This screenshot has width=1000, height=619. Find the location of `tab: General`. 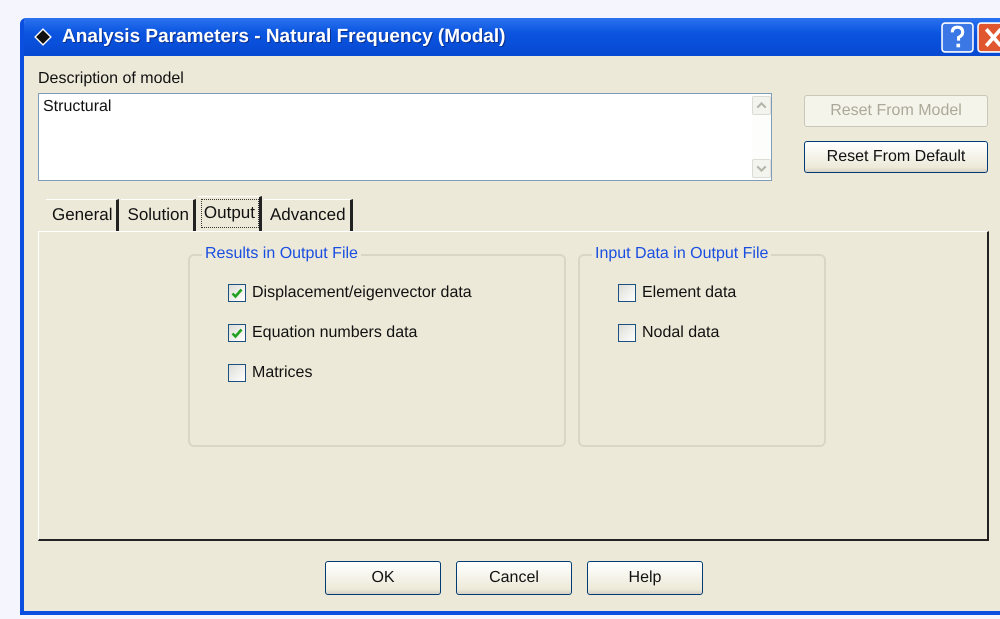

tab: General is located at coordinates (83, 215).